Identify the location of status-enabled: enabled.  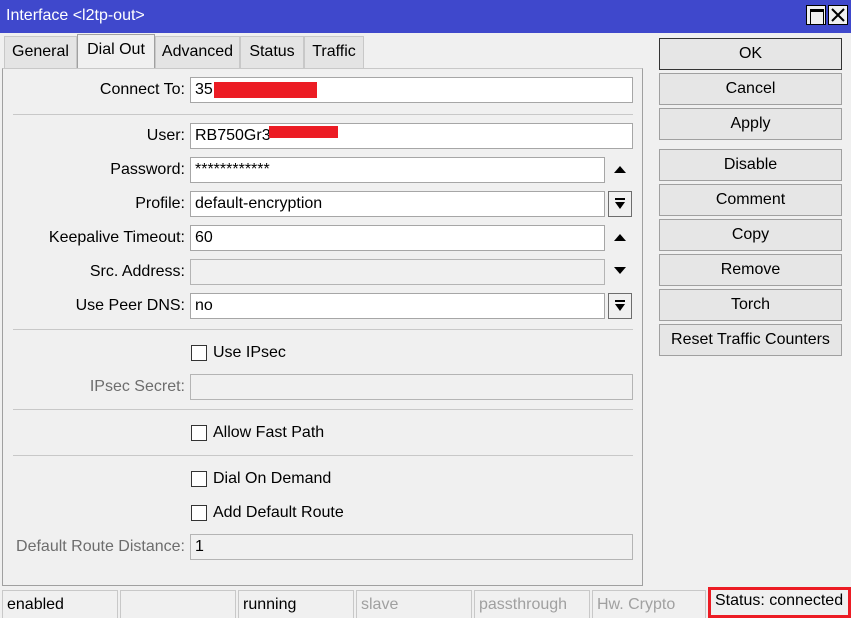
(60, 604).